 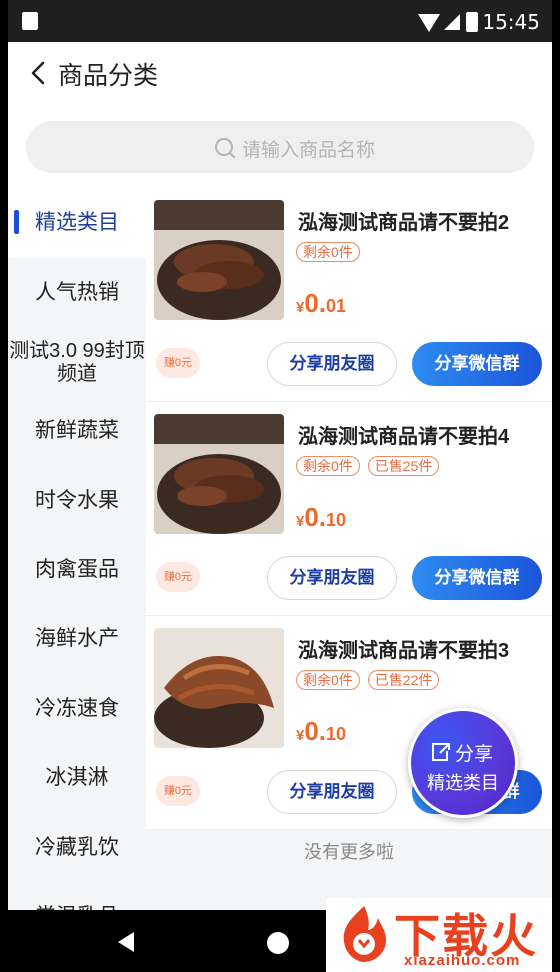 What do you see at coordinates (403, 680) in the screenshot?
I see `sold-tag: 已售22件` at bounding box center [403, 680].